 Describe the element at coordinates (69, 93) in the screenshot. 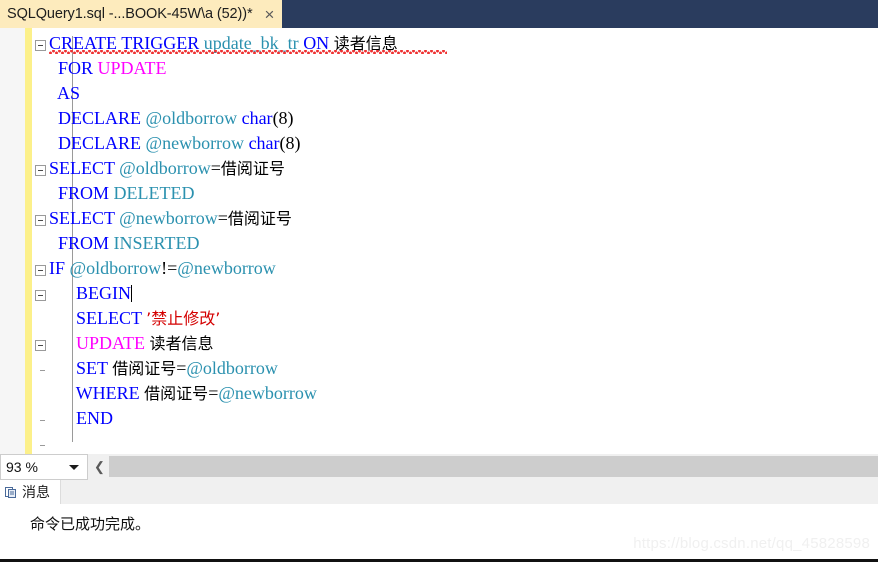

I see `code-token: AS` at that location.